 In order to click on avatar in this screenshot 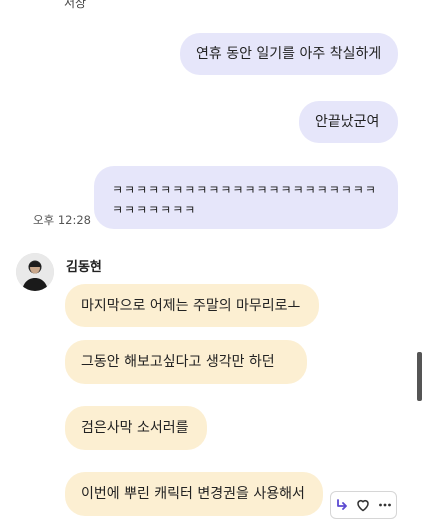, I will do `click(35, 272)`.